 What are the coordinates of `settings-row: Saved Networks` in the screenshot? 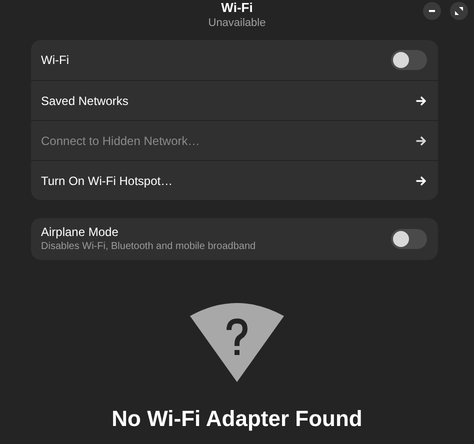 It's located at (234, 100).